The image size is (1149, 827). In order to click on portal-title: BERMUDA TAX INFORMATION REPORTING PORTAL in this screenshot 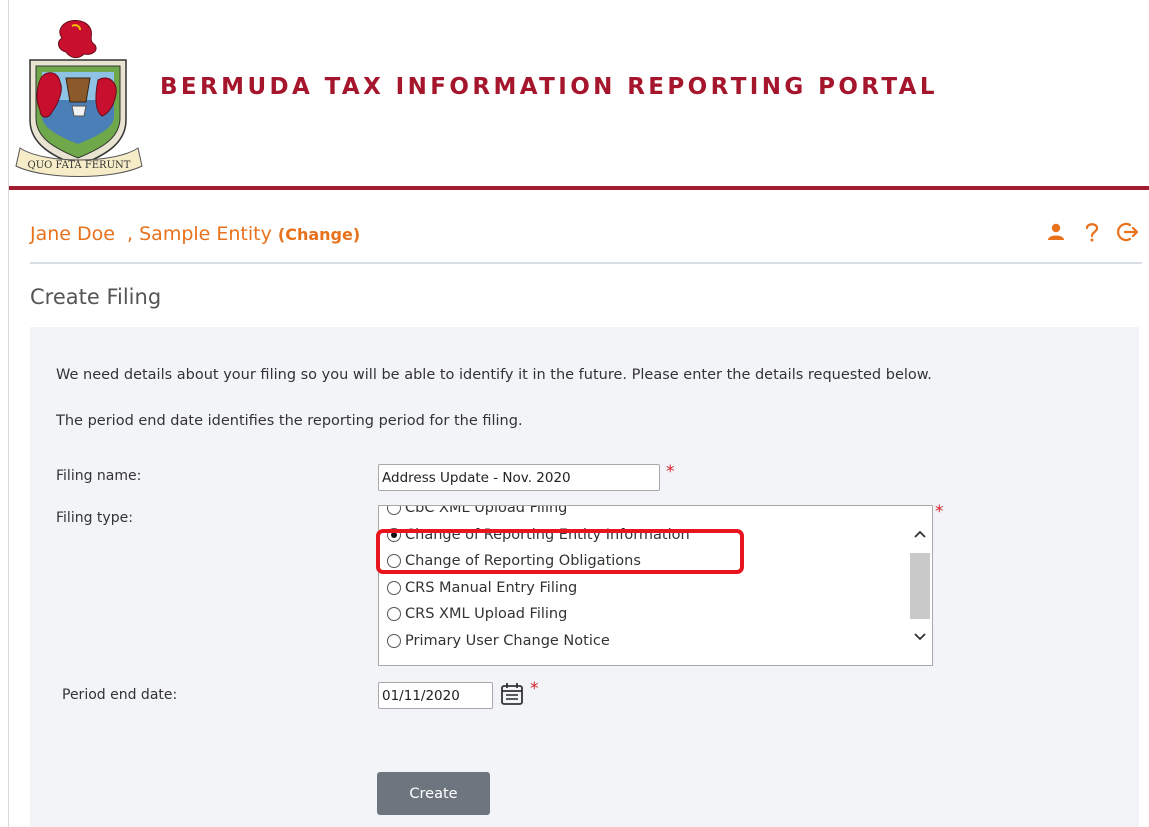, I will do `click(549, 87)`.